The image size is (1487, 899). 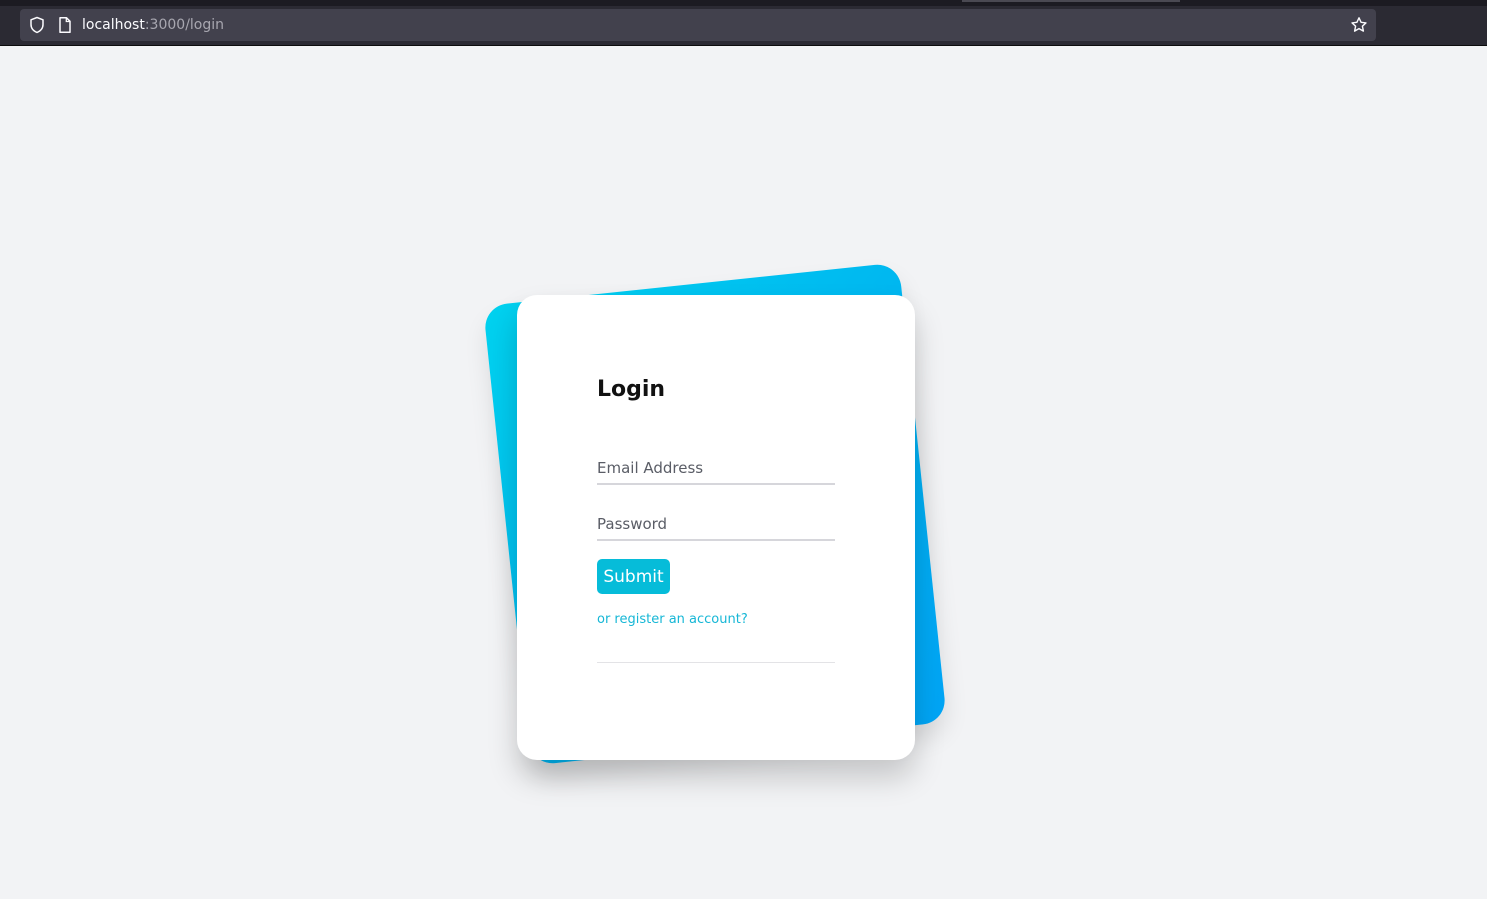 What do you see at coordinates (631, 389) in the screenshot?
I see `login-title: Login` at bounding box center [631, 389].